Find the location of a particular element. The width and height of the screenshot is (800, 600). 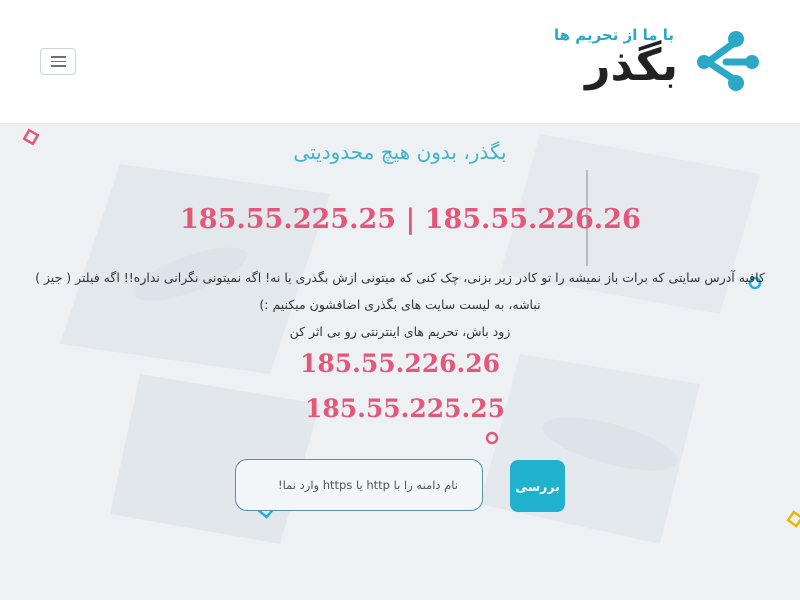

ip-address-item: 185.55.225.25 is located at coordinates (405, 408).